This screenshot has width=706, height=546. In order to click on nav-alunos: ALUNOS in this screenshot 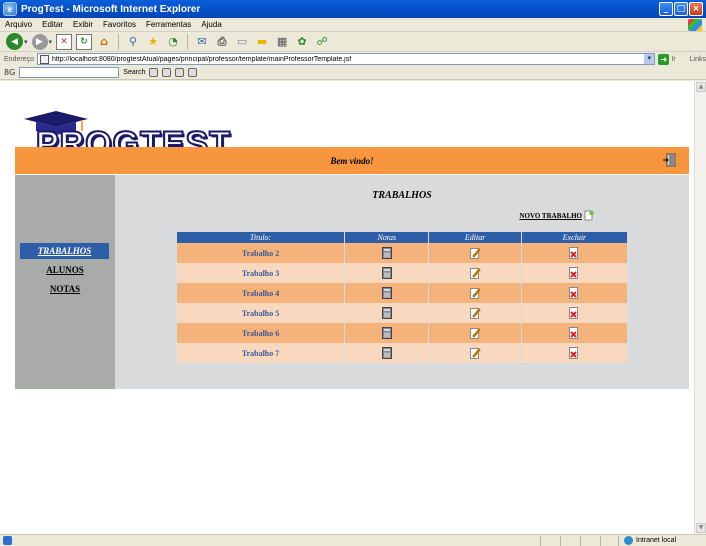, I will do `click(65, 270)`.